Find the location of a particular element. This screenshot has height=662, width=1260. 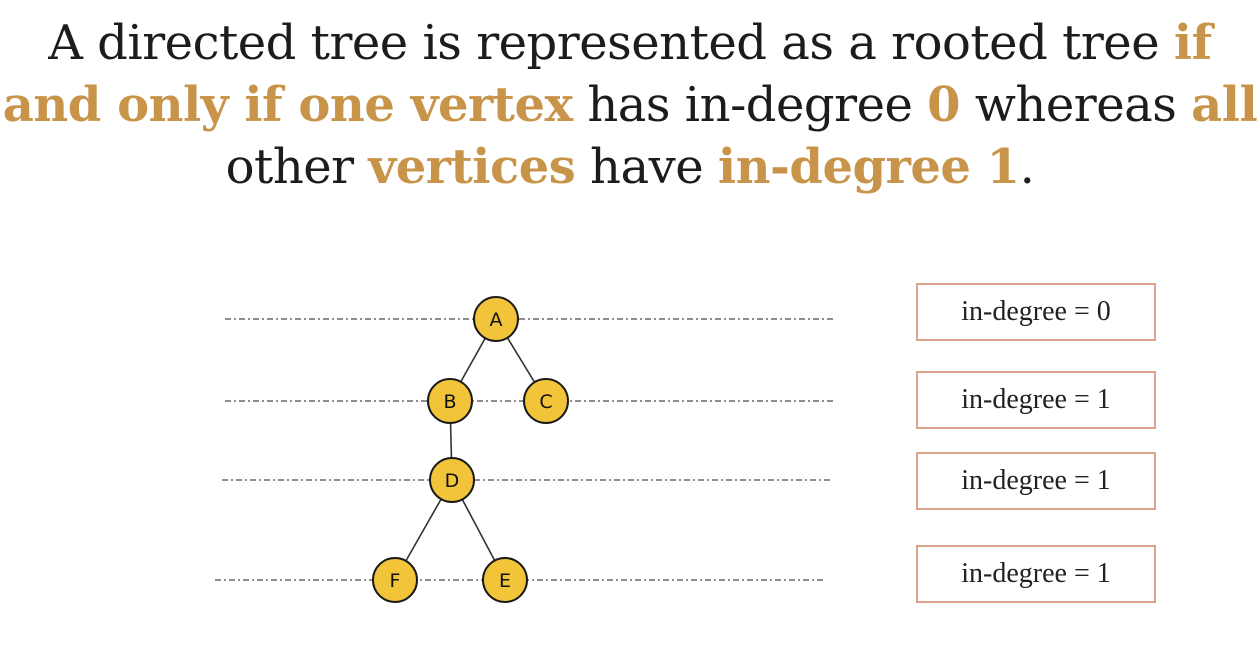

node-label-F: F is located at coordinates (395, 581).